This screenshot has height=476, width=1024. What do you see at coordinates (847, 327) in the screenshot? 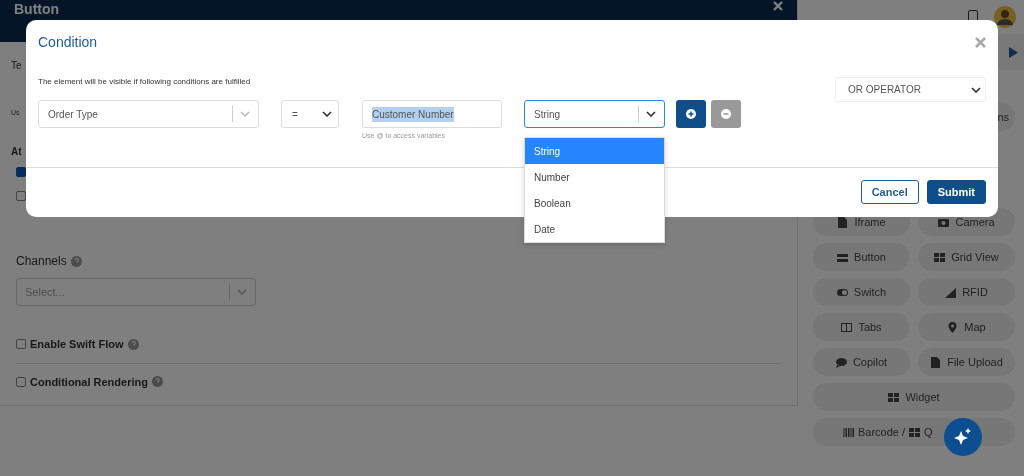
I see `columns-icon` at bounding box center [847, 327].